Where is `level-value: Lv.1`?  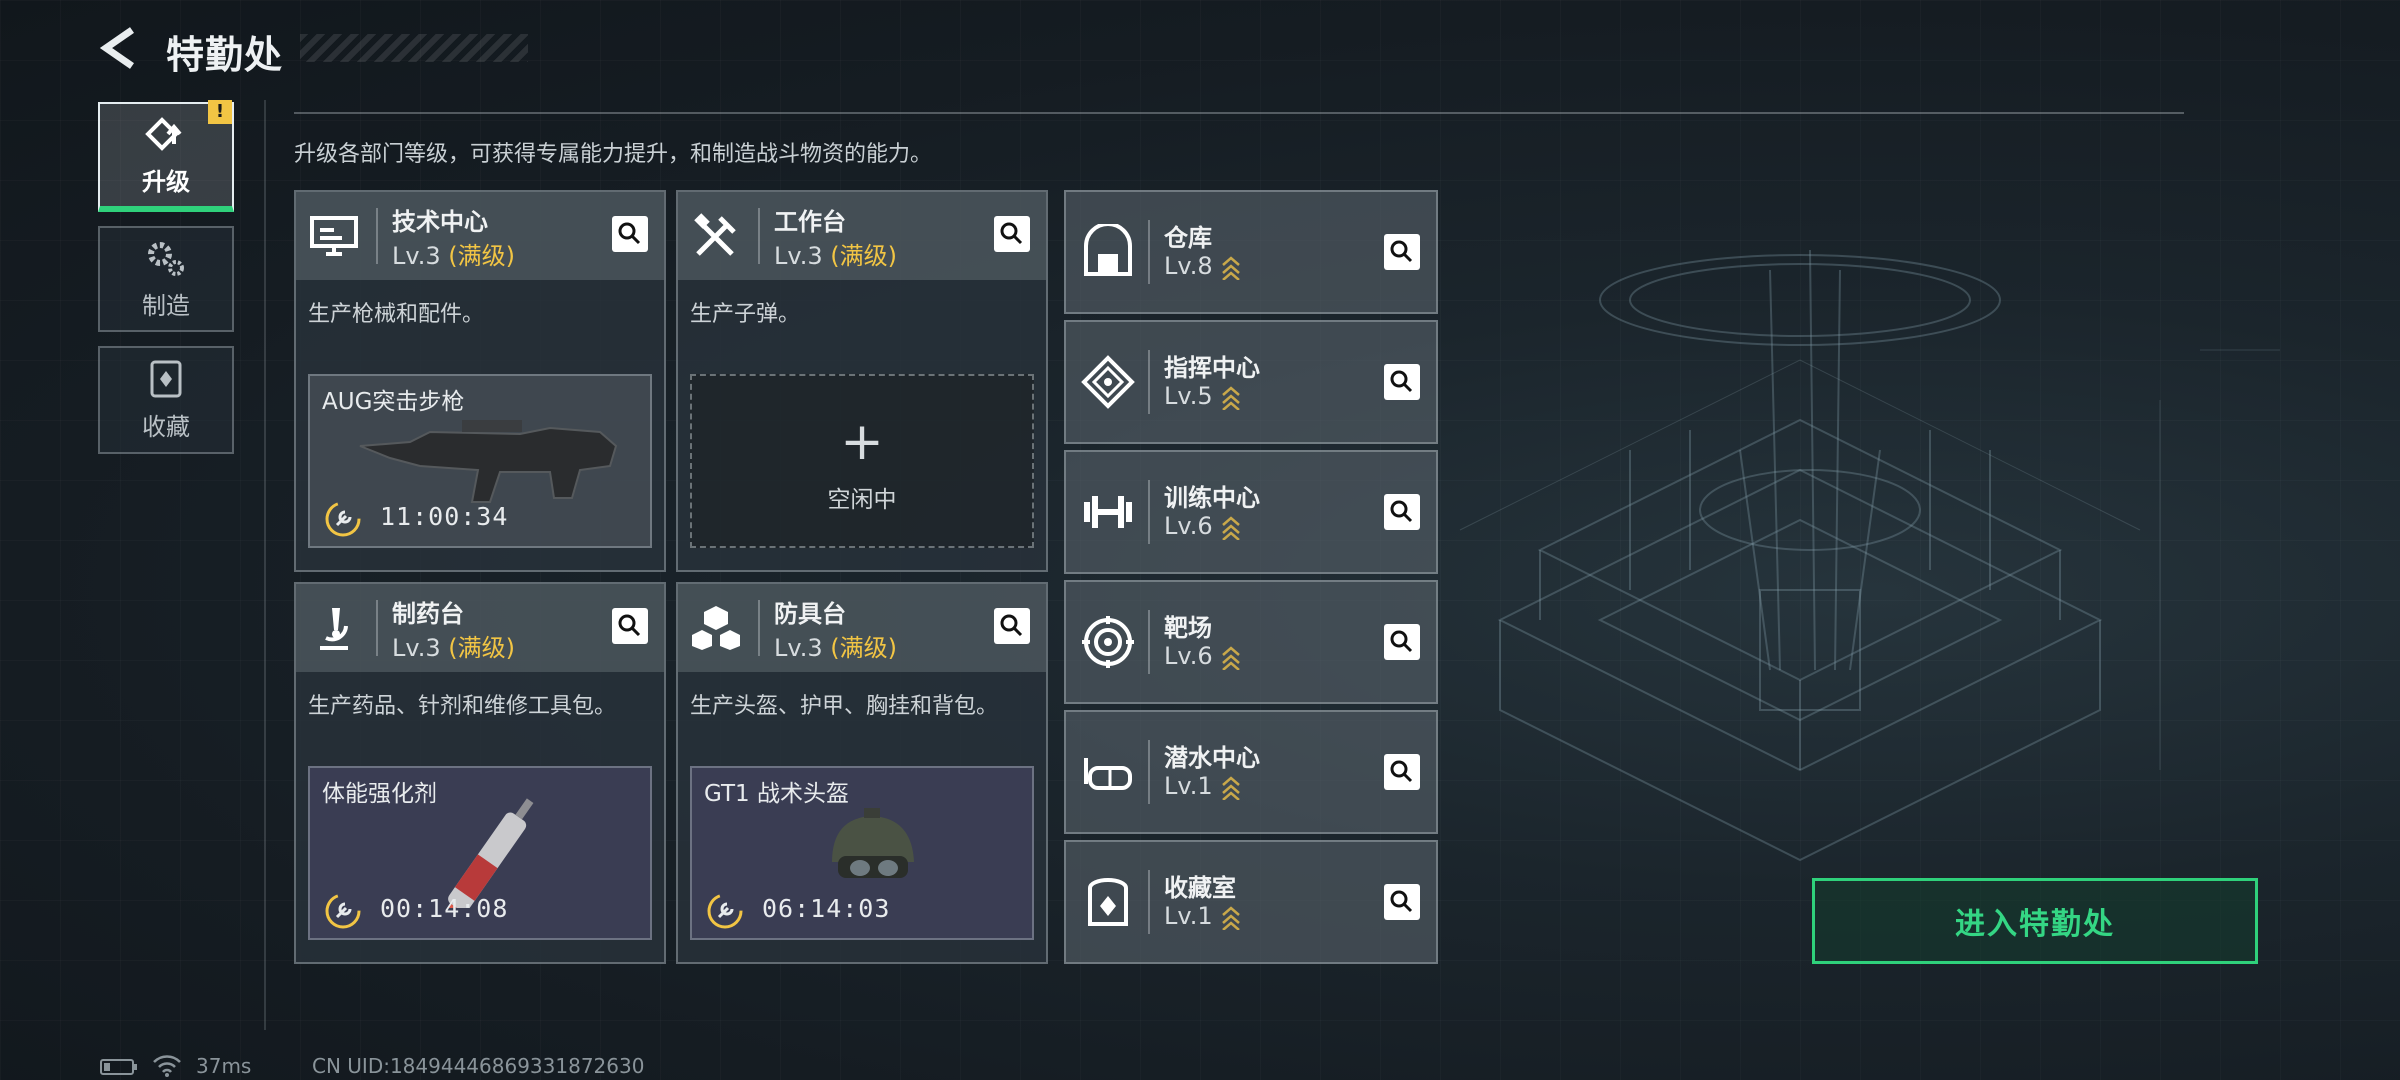 level-value: Lv.1 is located at coordinates (1188, 916).